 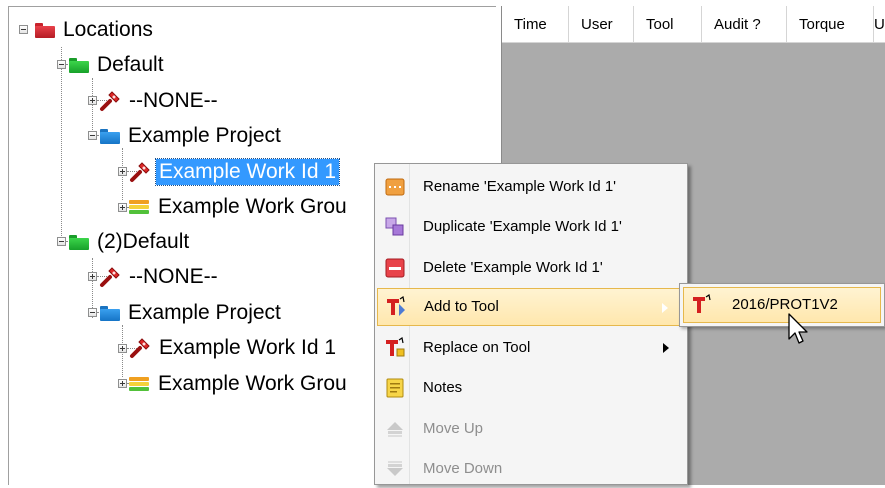 I want to click on menu-item-delete: Delete 'Example Work Id 1', so click(x=531, y=268).